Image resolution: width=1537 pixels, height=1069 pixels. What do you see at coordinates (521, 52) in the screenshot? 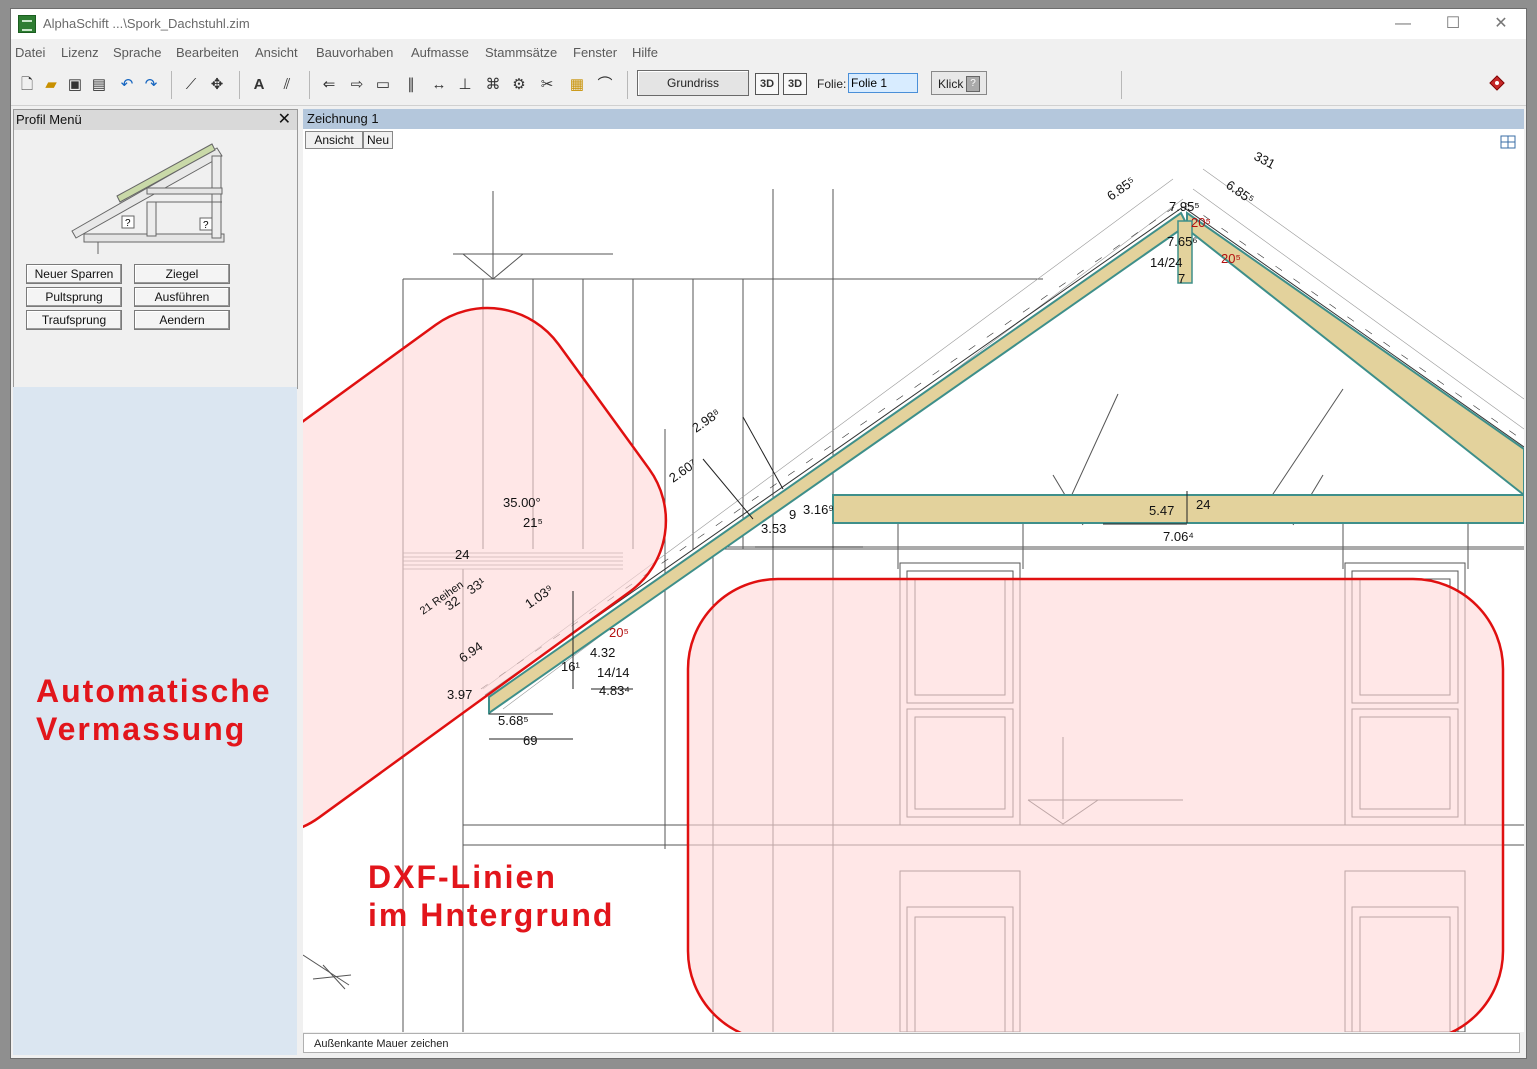
I see `menu-stammsaetze: Stammsätze` at bounding box center [521, 52].